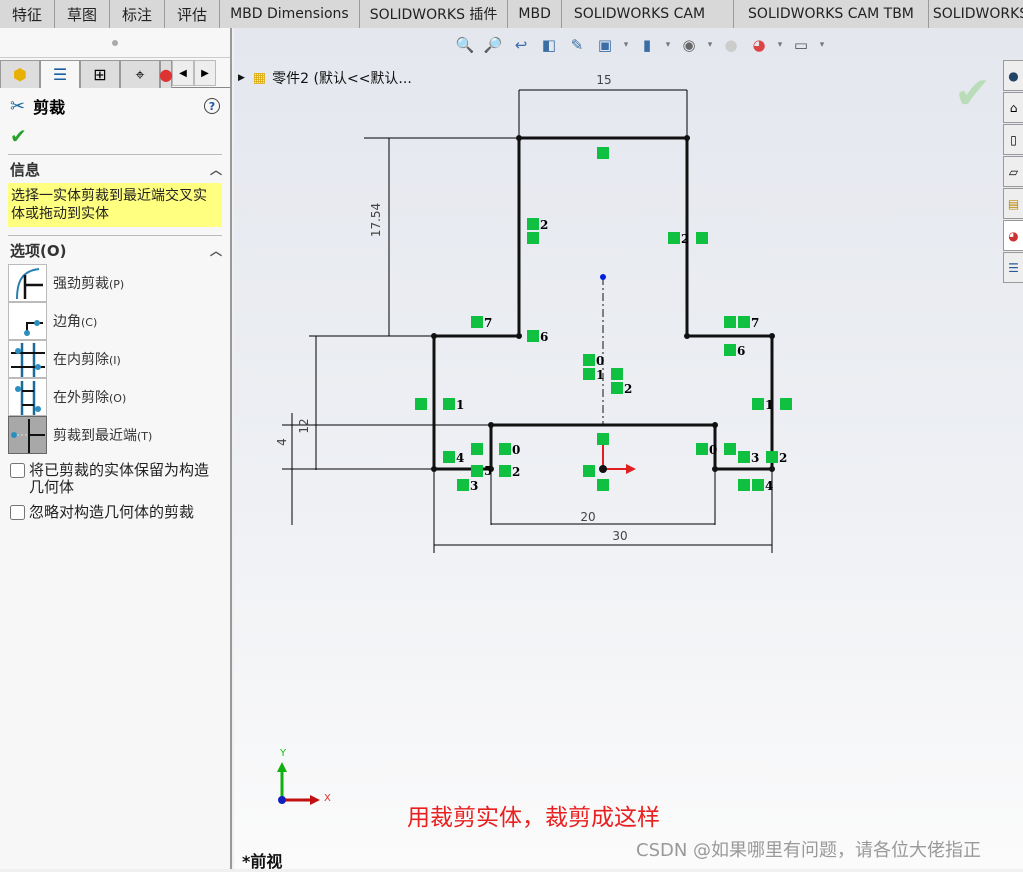 The height and width of the screenshot is (872, 1023). I want to click on help-button: ?, so click(212, 106).